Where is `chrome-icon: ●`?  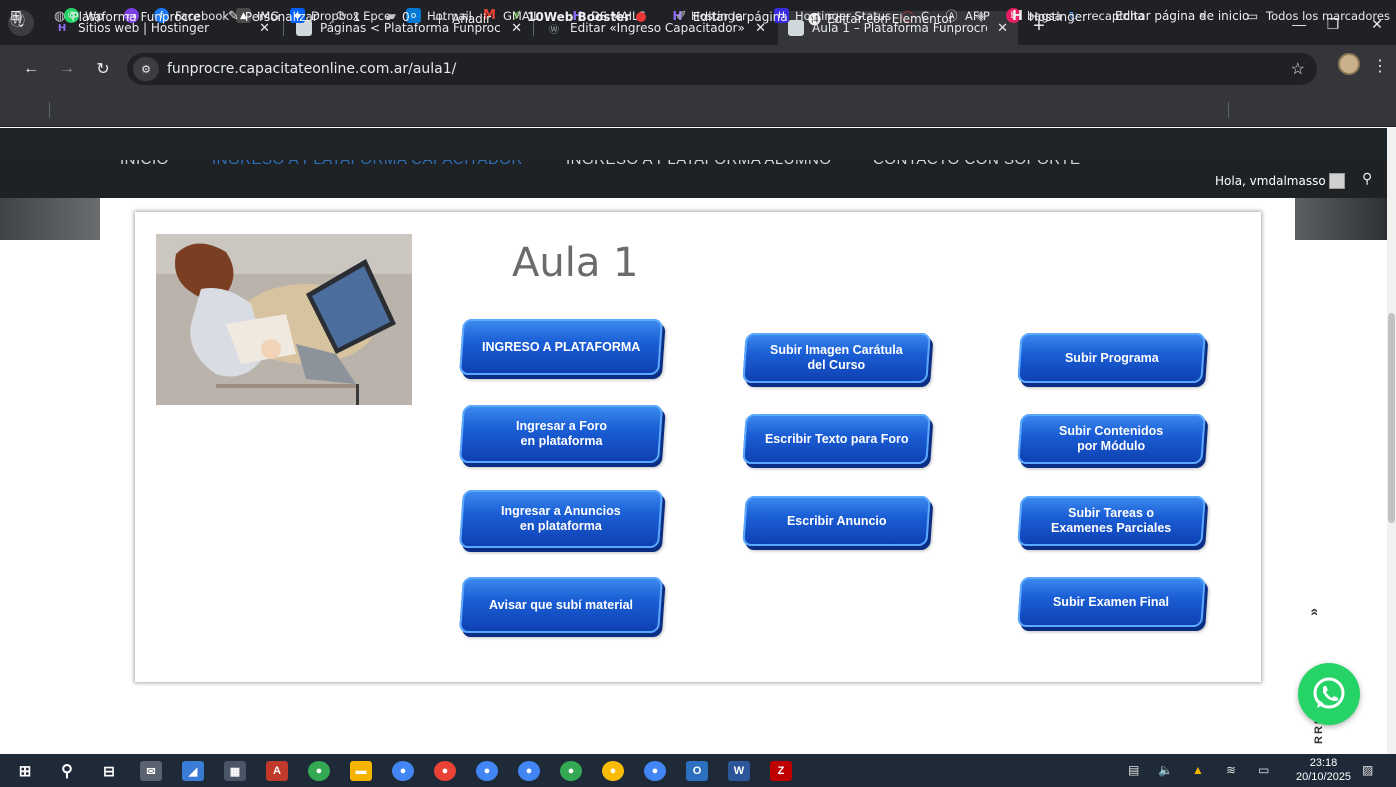
chrome-icon: ● is located at coordinates (319, 771).